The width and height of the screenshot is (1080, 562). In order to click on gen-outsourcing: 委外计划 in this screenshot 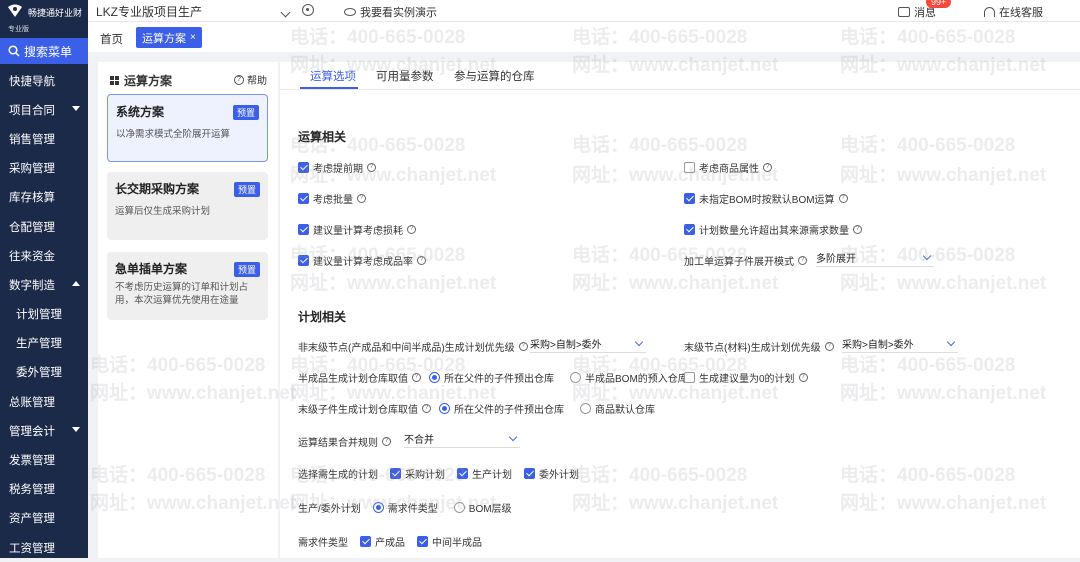, I will do `click(559, 473)`.